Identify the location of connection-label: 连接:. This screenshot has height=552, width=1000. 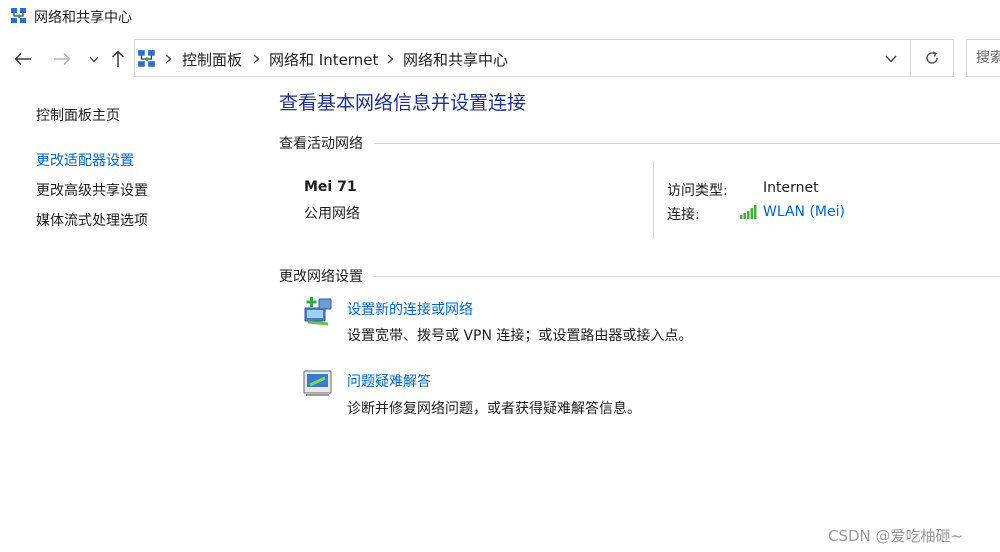
(683, 215).